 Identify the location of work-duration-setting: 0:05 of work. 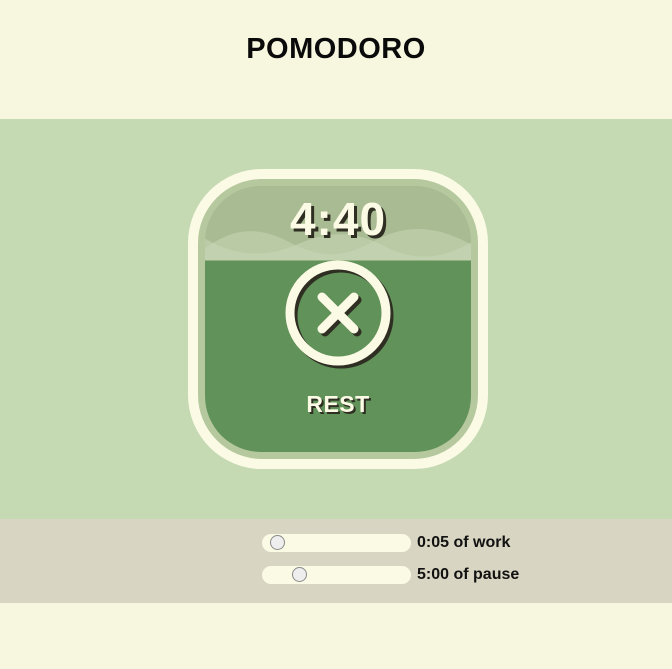
(420, 543).